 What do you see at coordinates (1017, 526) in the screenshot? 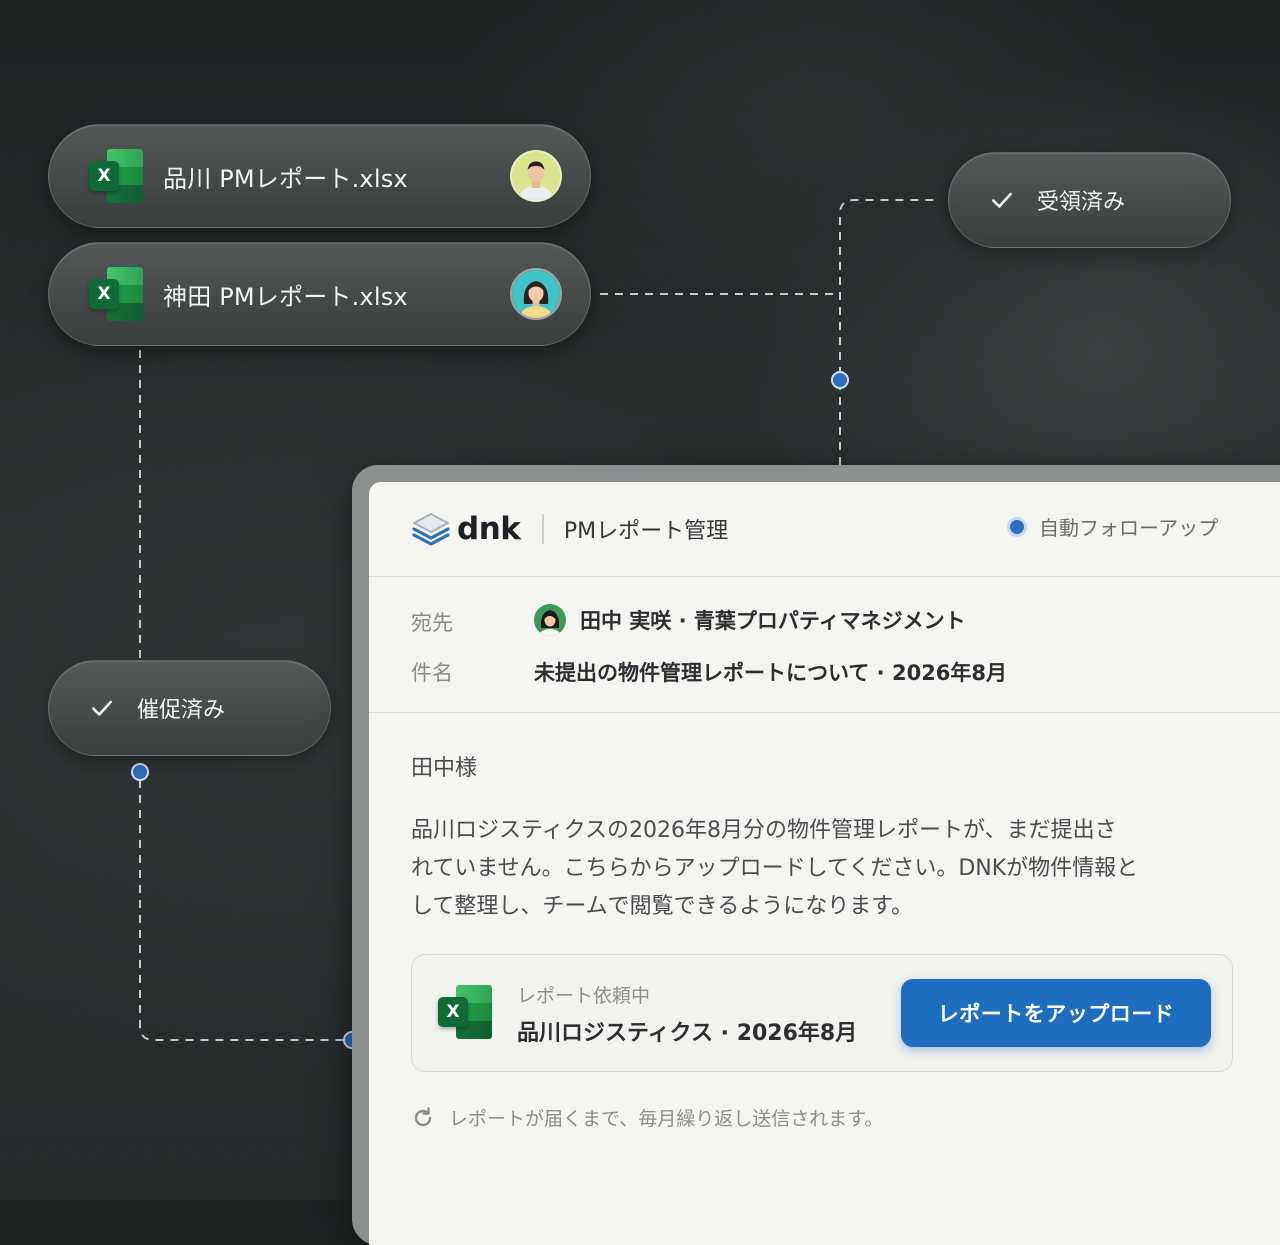
I see `status-dot-icon` at bounding box center [1017, 526].